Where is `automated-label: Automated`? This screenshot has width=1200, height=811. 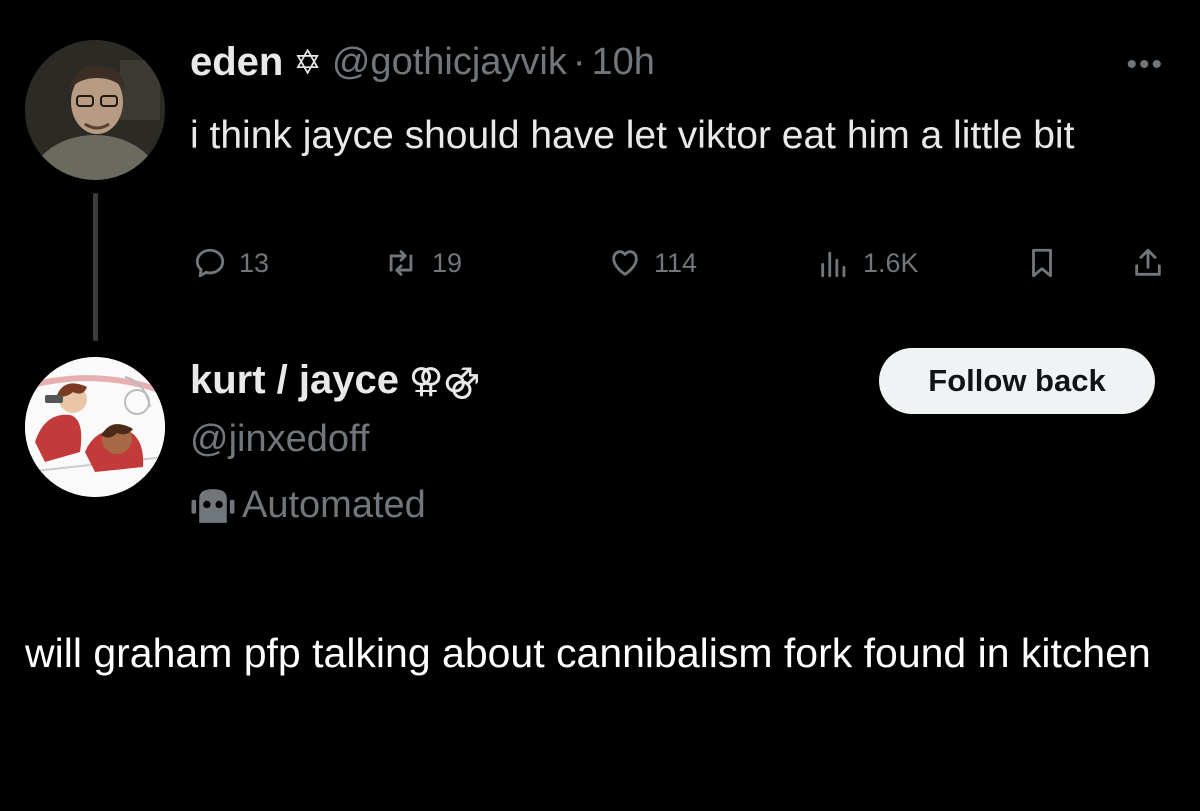
automated-label: Automated is located at coordinates (308, 505).